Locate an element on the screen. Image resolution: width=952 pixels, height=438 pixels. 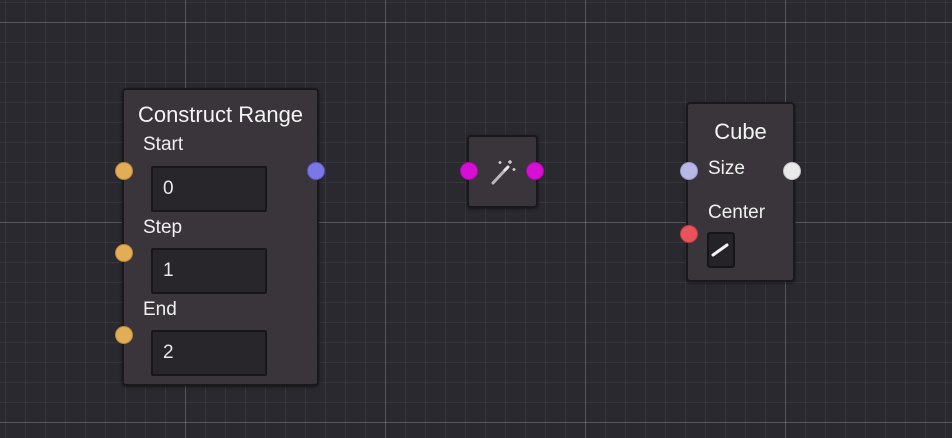
cube-output-port is located at coordinates (792, 171).